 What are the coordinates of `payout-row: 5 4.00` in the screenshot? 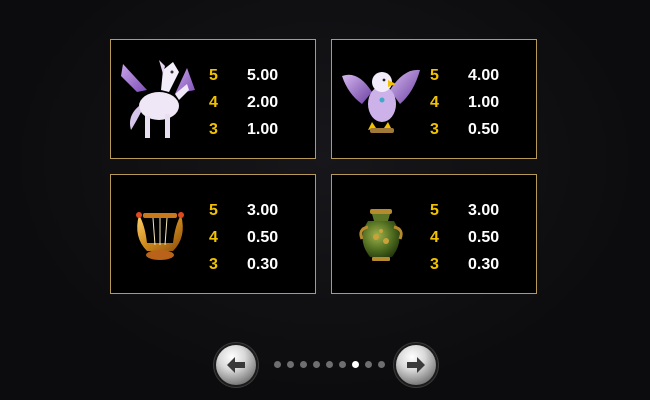 It's located at (435, 77).